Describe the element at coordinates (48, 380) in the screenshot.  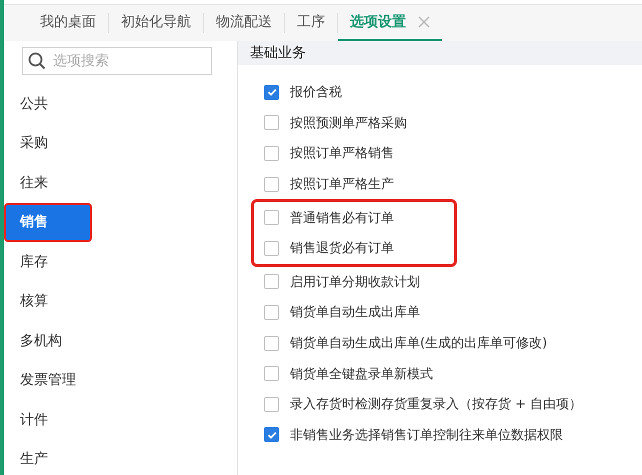
I see `sidebar-item: 发票管理` at that location.